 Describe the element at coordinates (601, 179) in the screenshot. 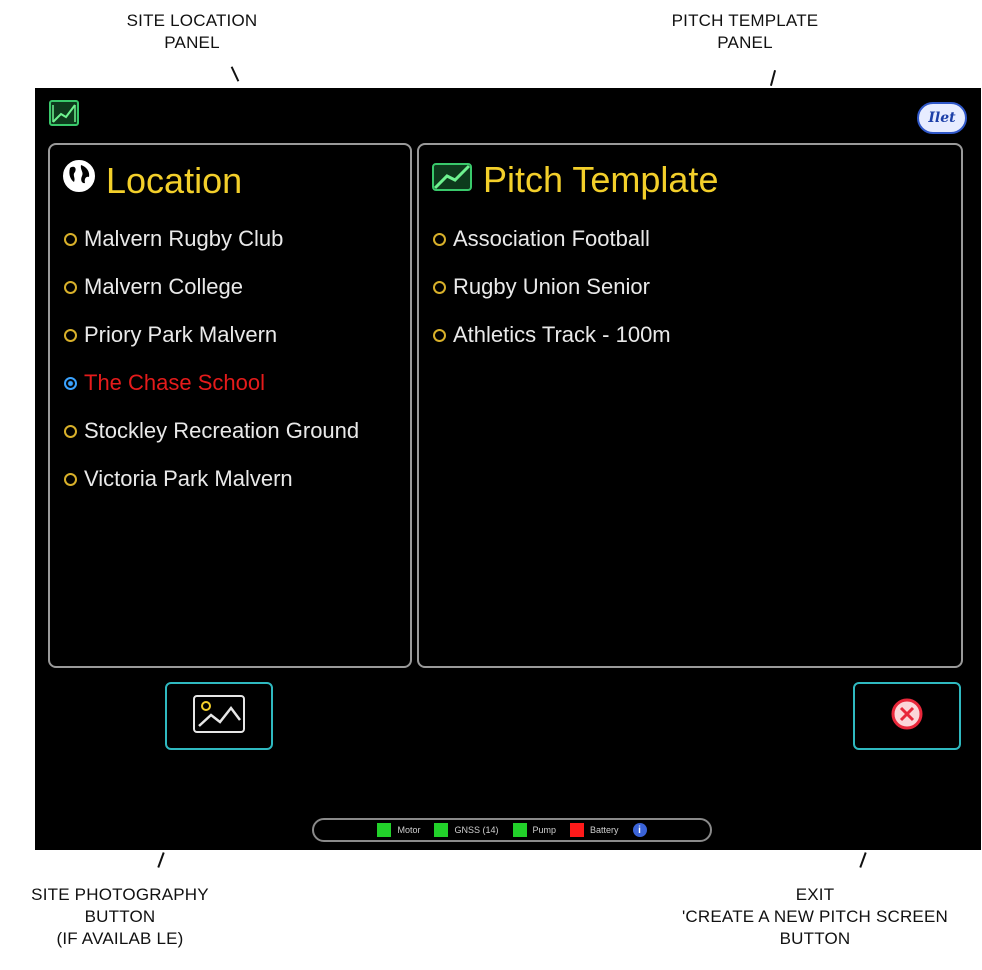

I see `pitch-template-panel-title: Pitch Template` at that location.